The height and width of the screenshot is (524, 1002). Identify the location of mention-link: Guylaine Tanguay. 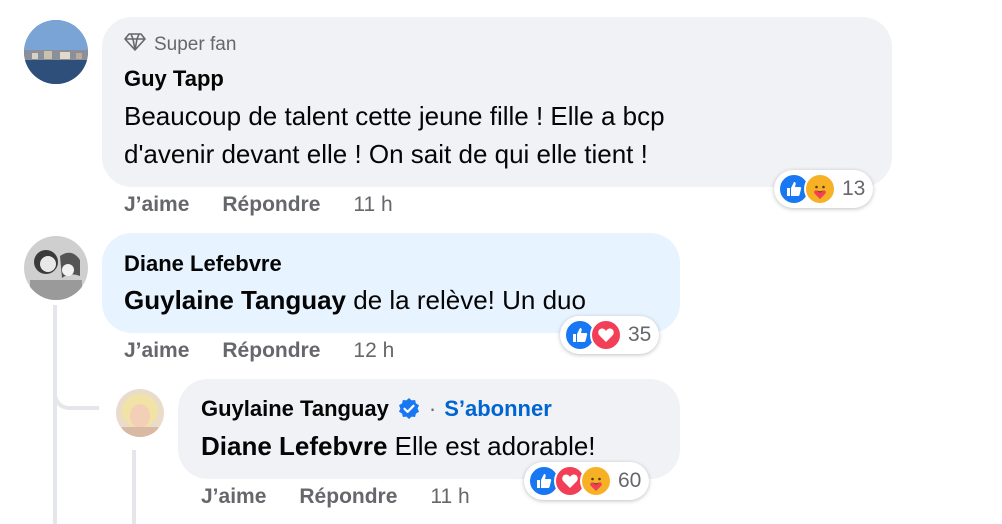
(235, 300).